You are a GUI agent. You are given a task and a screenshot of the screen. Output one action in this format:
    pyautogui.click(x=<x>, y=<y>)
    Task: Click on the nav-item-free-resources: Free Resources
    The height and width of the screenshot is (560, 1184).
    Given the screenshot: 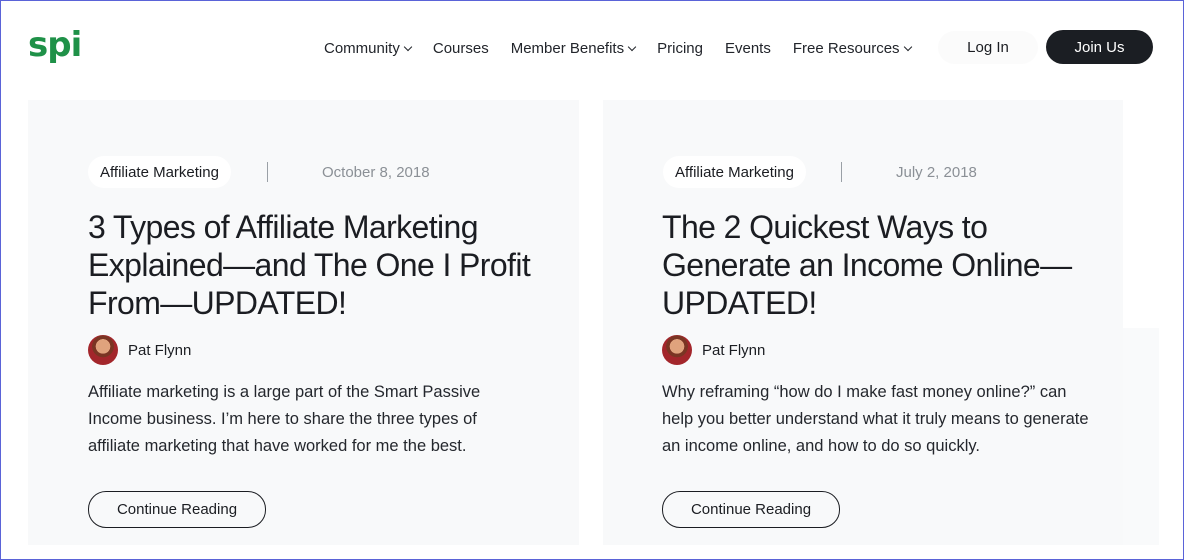 What is the action you would take?
    pyautogui.click(x=852, y=48)
    